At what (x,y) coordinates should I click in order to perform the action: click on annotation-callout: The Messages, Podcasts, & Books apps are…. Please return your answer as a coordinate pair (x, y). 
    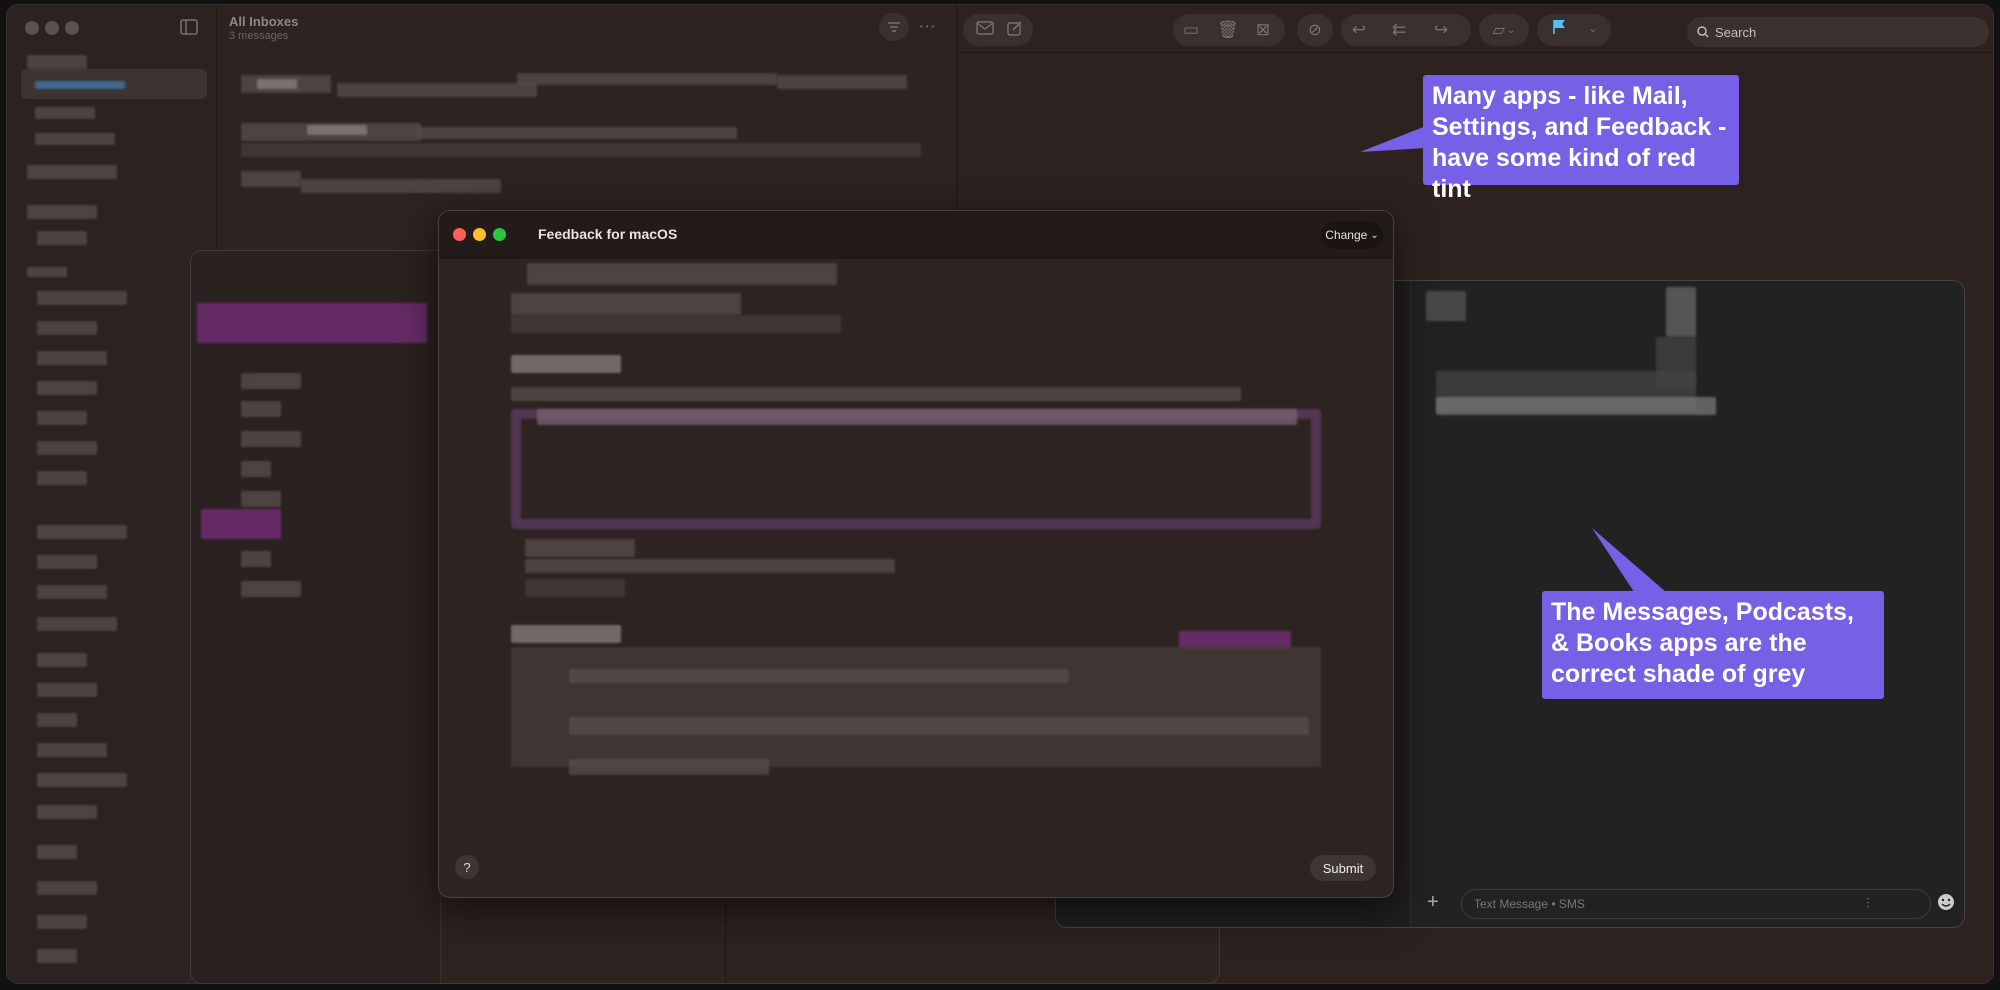
    Looking at the image, I should click on (1713, 645).